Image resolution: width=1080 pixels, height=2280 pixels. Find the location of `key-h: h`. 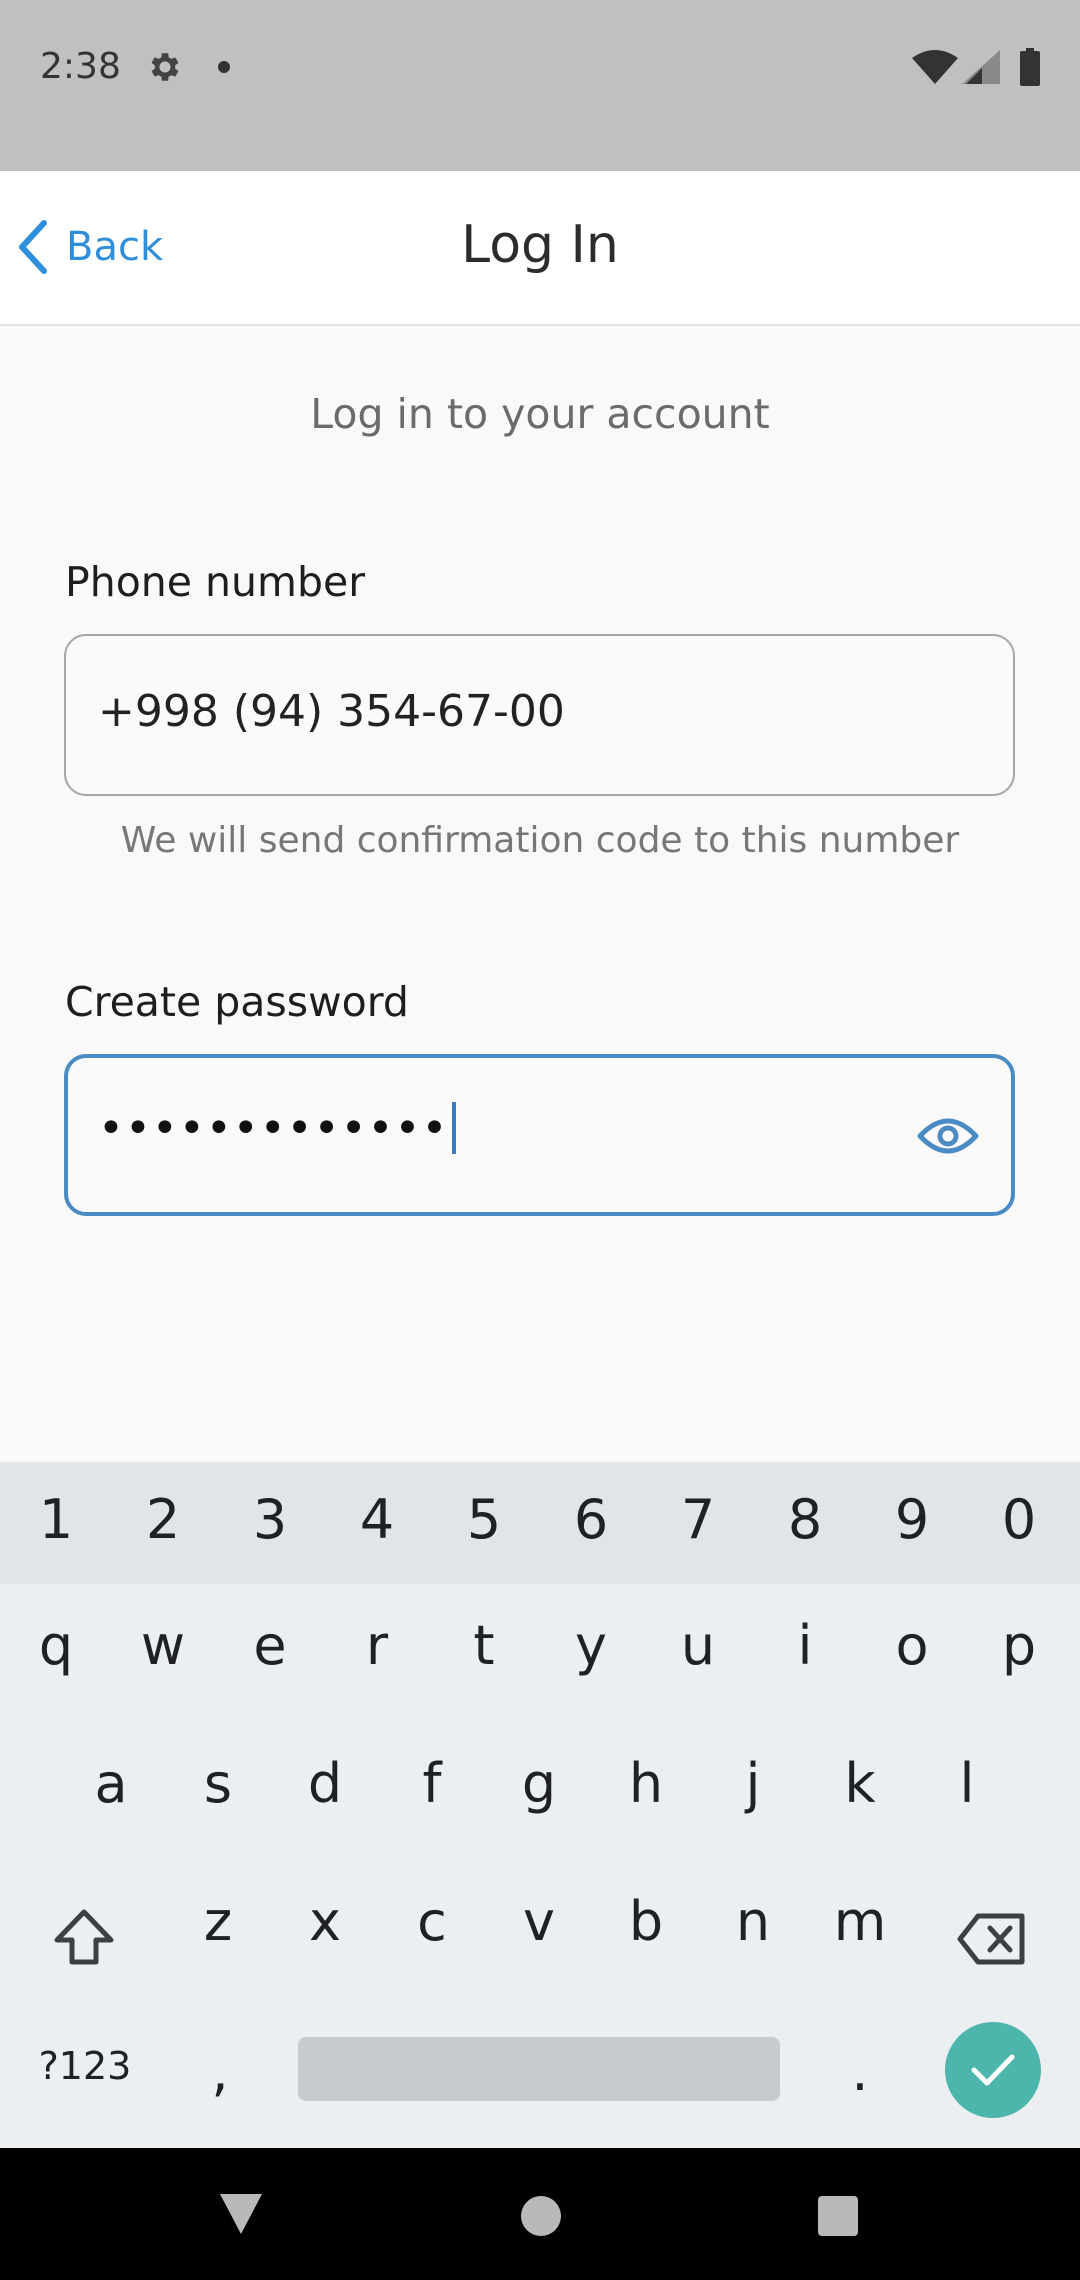

key-h: h is located at coordinates (646, 1783).